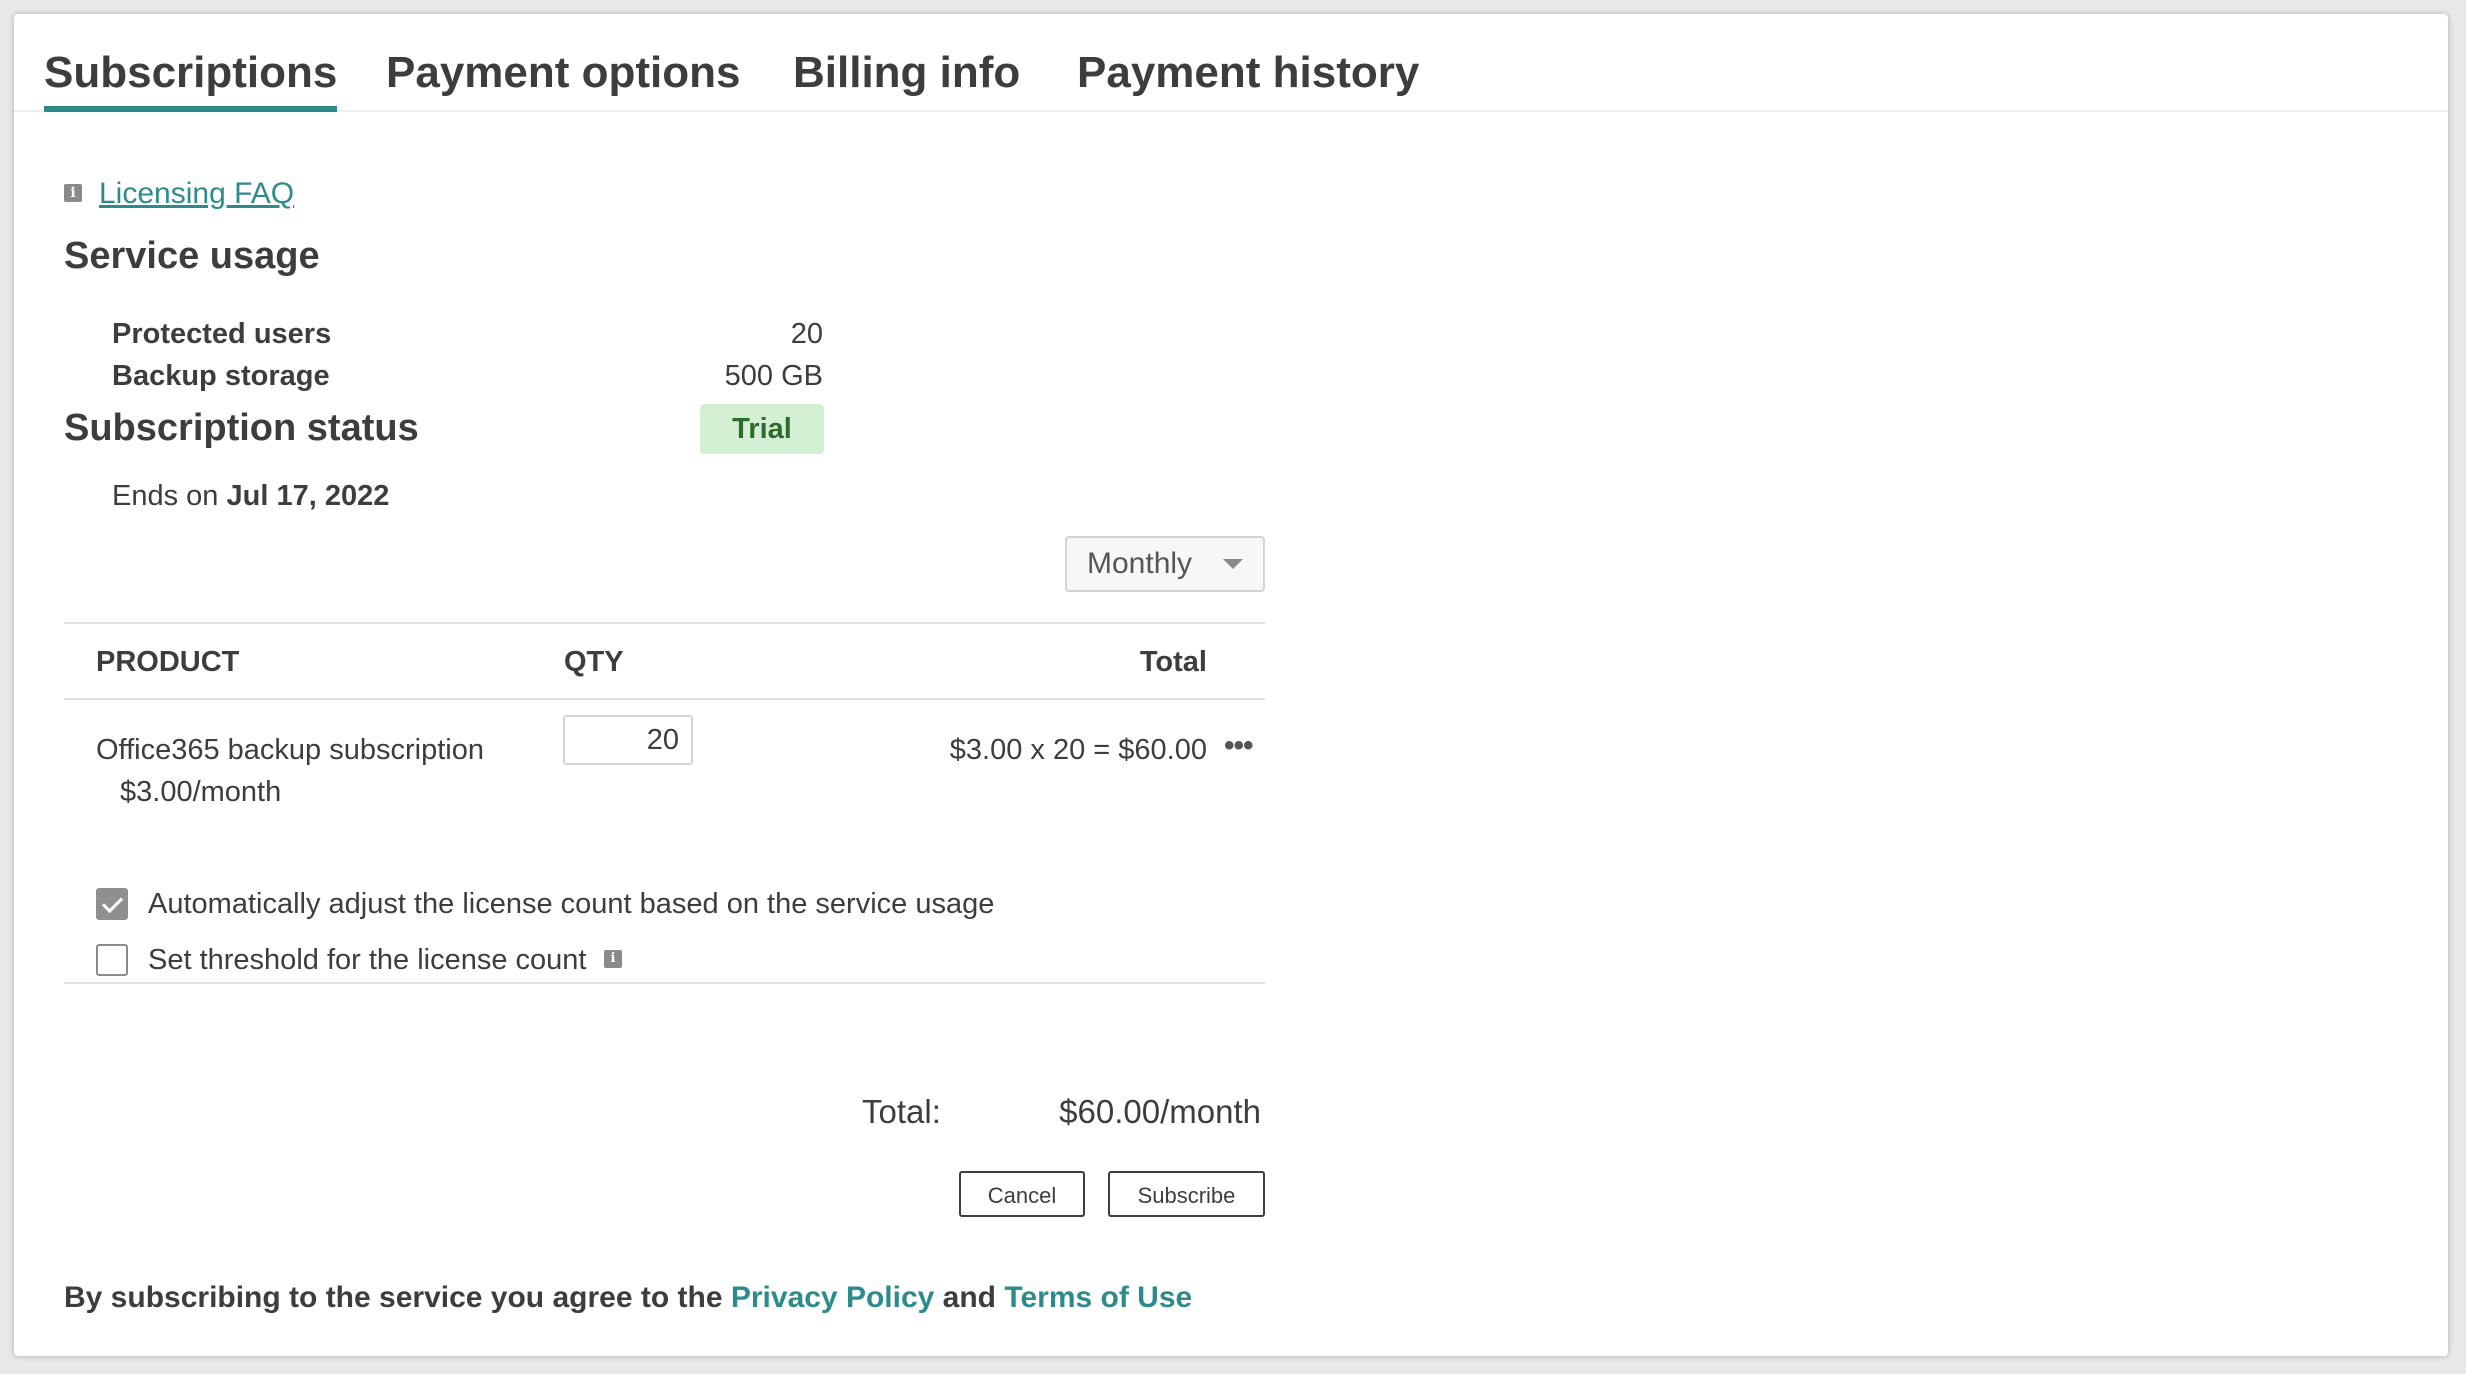 The image size is (2466, 1374). I want to click on ends-on-text: Ends on Jul 17, 2022, so click(250, 496).